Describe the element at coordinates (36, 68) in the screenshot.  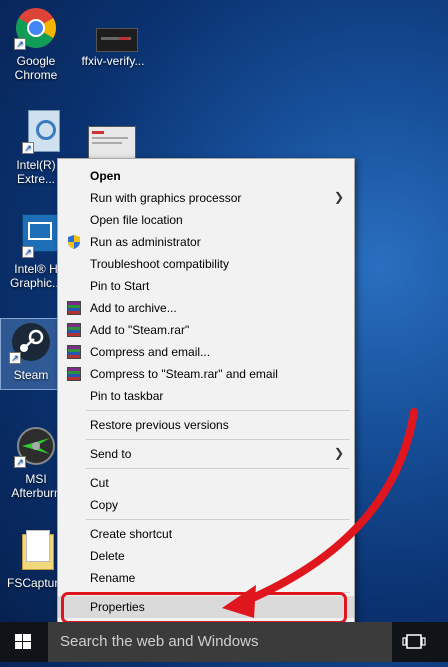
I see `desktop-icon-label: Google Chrome` at that location.